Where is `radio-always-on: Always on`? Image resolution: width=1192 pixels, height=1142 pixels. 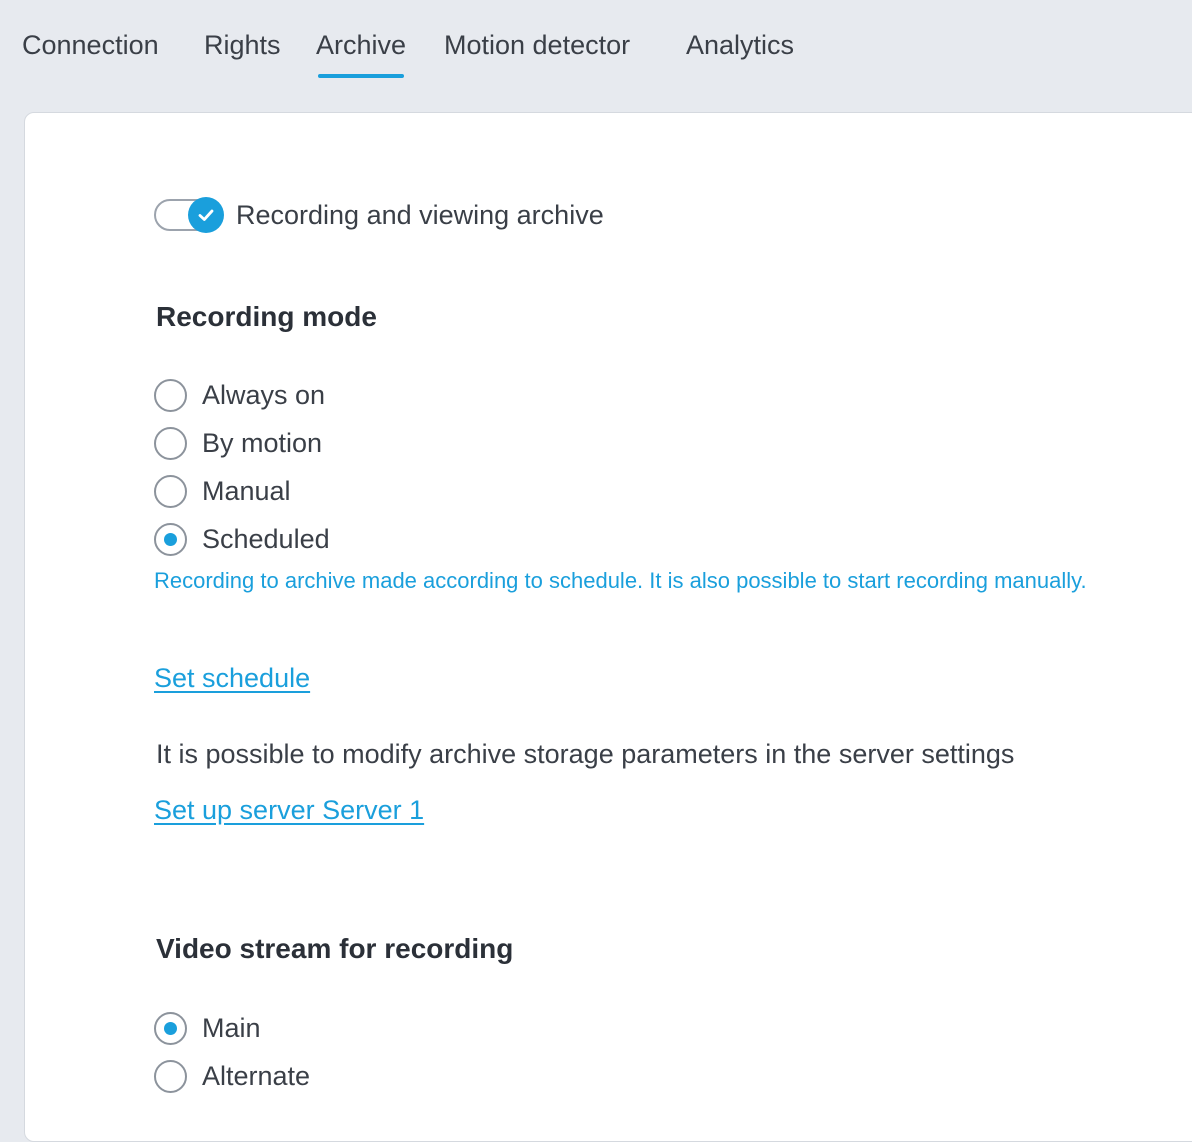
radio-always-on: Always on is located at coordinates (239, 395).